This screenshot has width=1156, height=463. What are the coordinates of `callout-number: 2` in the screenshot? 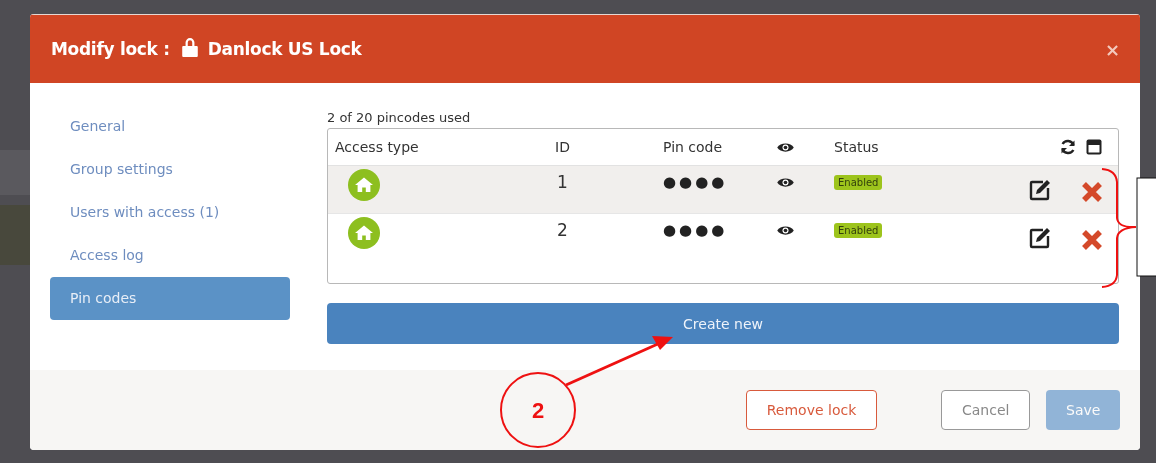 It's located at (538, 410).